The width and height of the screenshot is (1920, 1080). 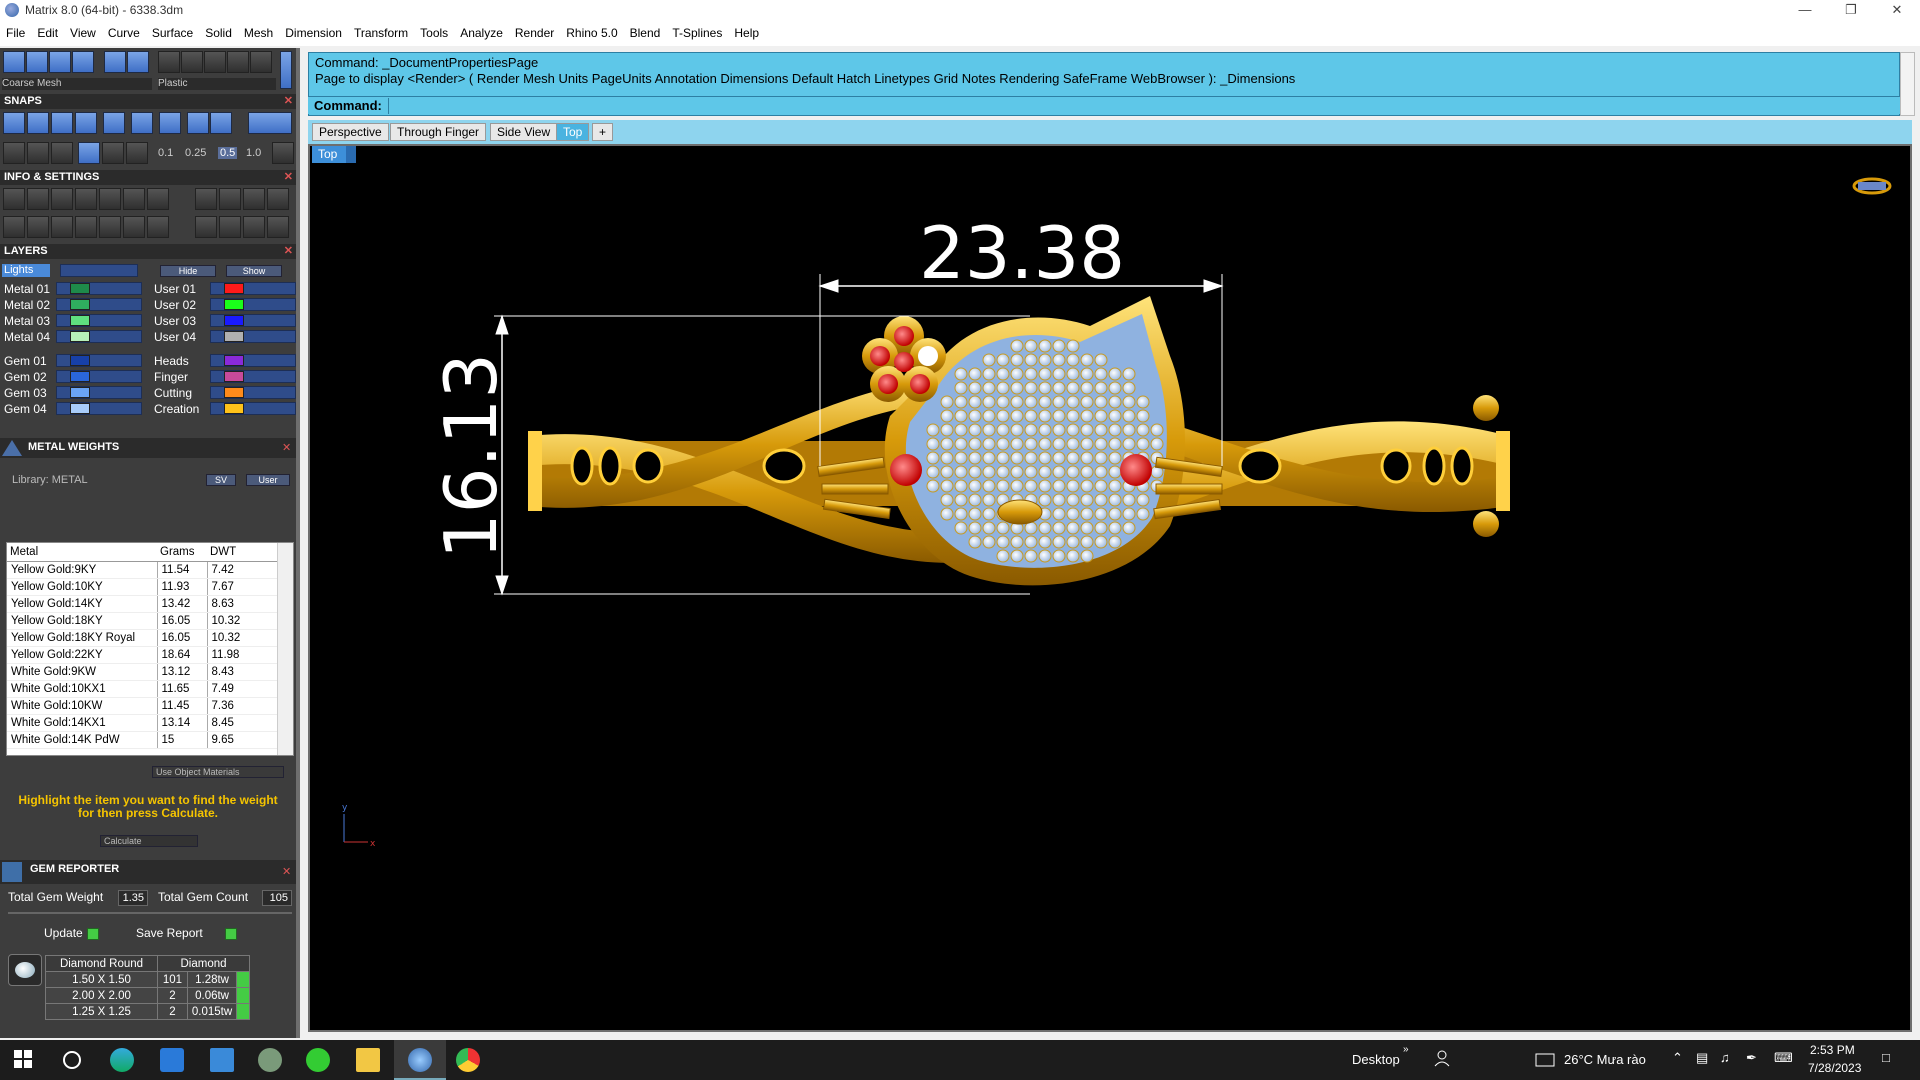 I want to click on snap-cen-icon, so click(x=114, y=123).